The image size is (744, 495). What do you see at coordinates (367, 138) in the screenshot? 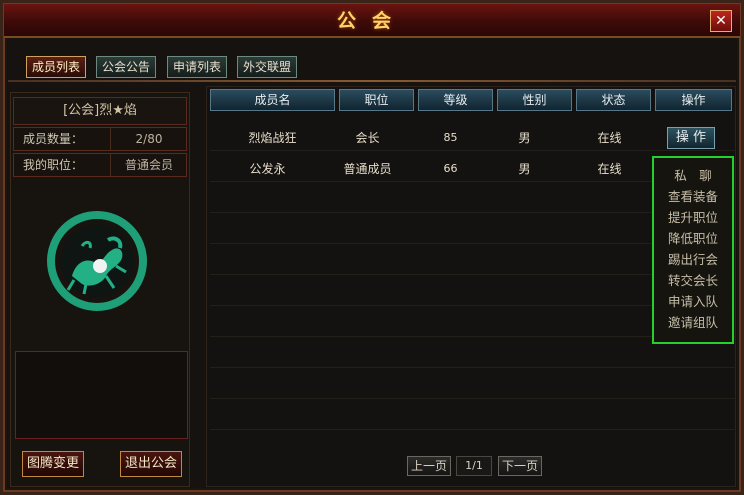
I see `member-position: 会长` at bounding box center [367, 138].